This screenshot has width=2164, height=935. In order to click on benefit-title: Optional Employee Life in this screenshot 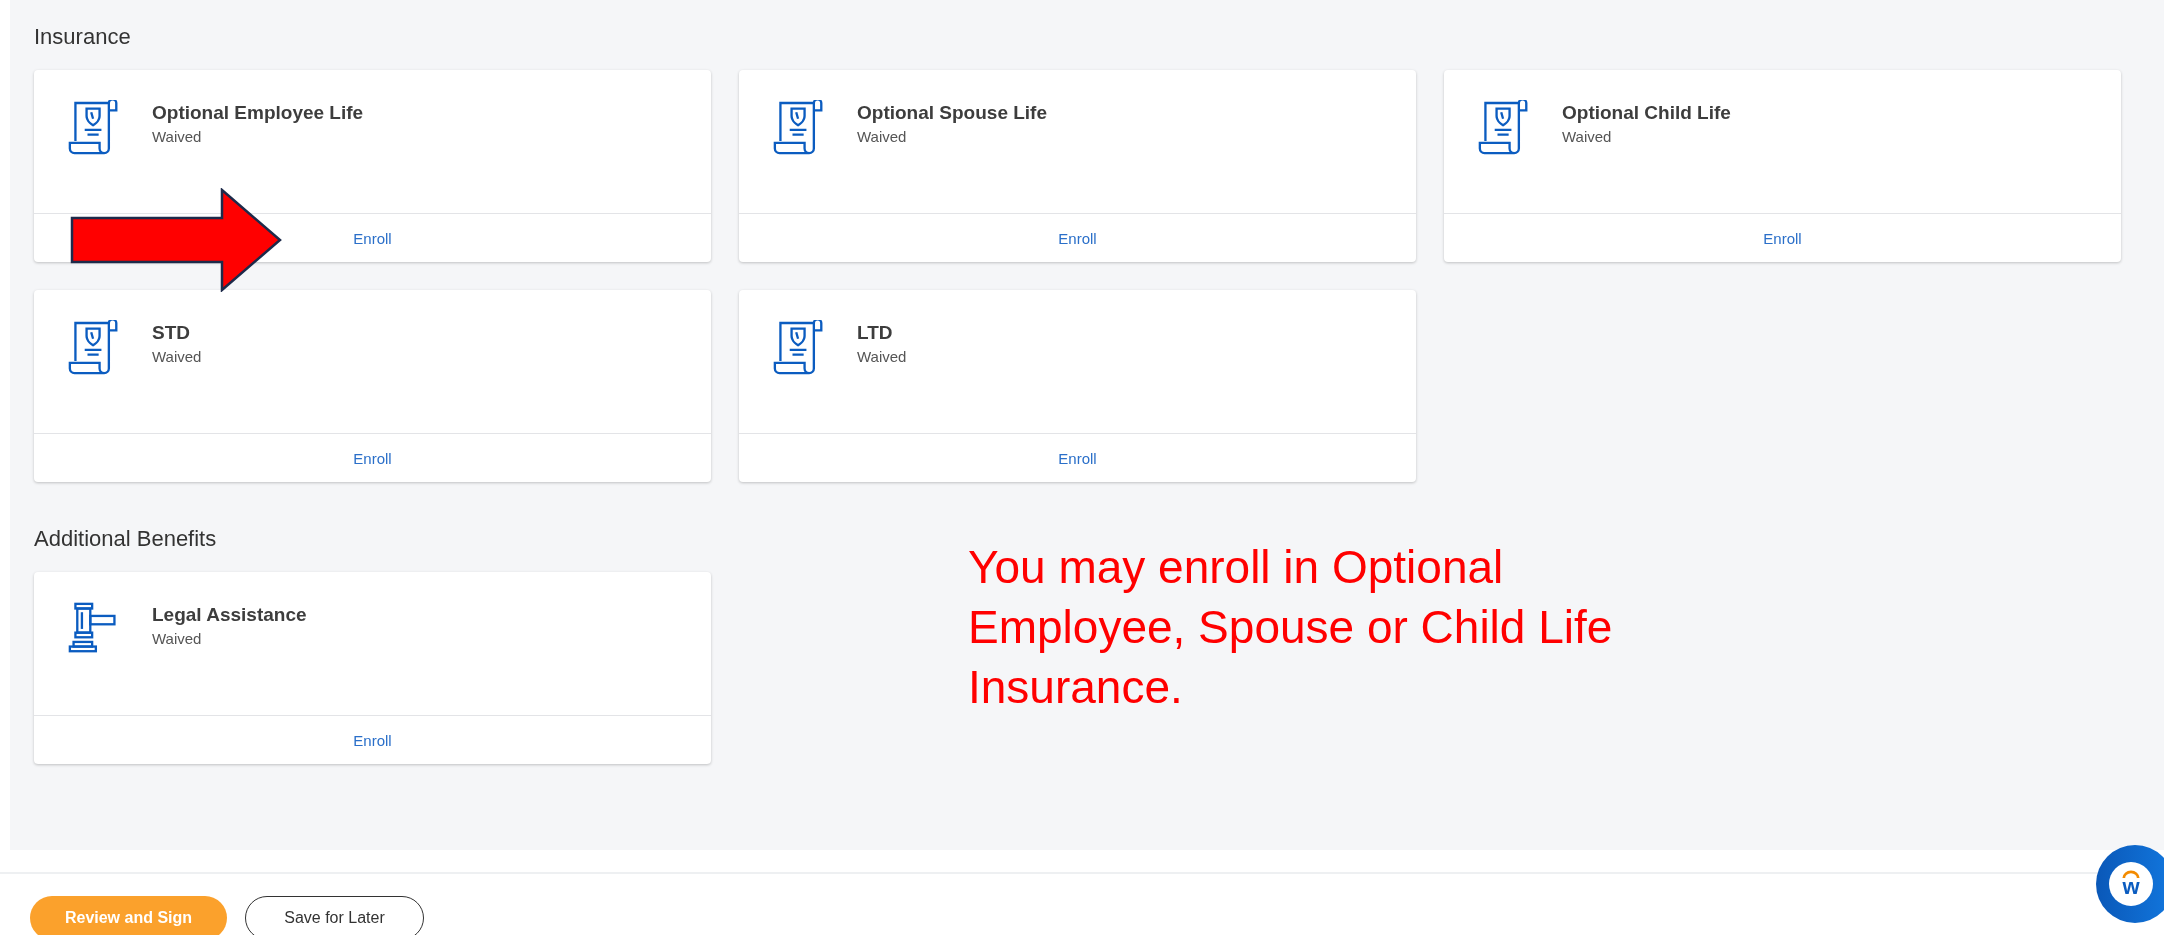, I will do `click(258, 113)`.